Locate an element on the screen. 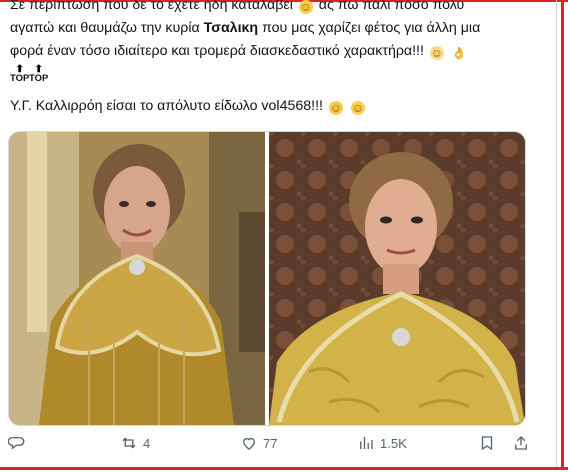  bookmark-icon is located at coordinates (487, 443).